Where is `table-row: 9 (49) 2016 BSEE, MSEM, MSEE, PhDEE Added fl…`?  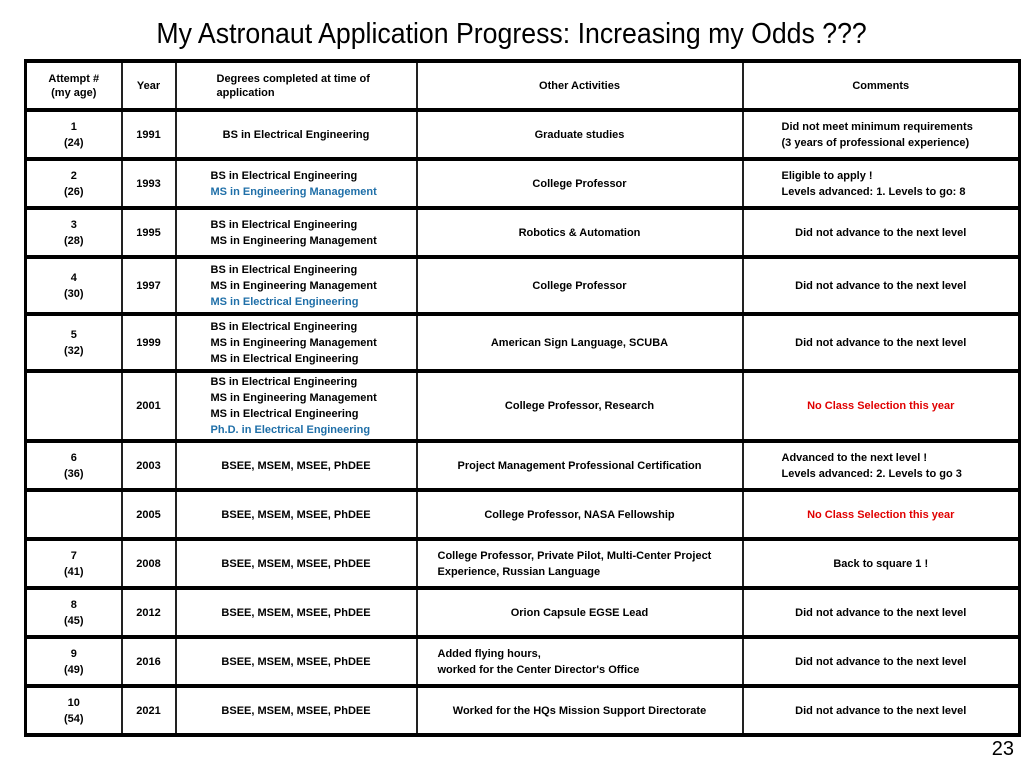
table-row: 9 (49) 2016 BSEE, MSEM, MSEE, PhDEE Added fl… is located at coordinates (522, 661).